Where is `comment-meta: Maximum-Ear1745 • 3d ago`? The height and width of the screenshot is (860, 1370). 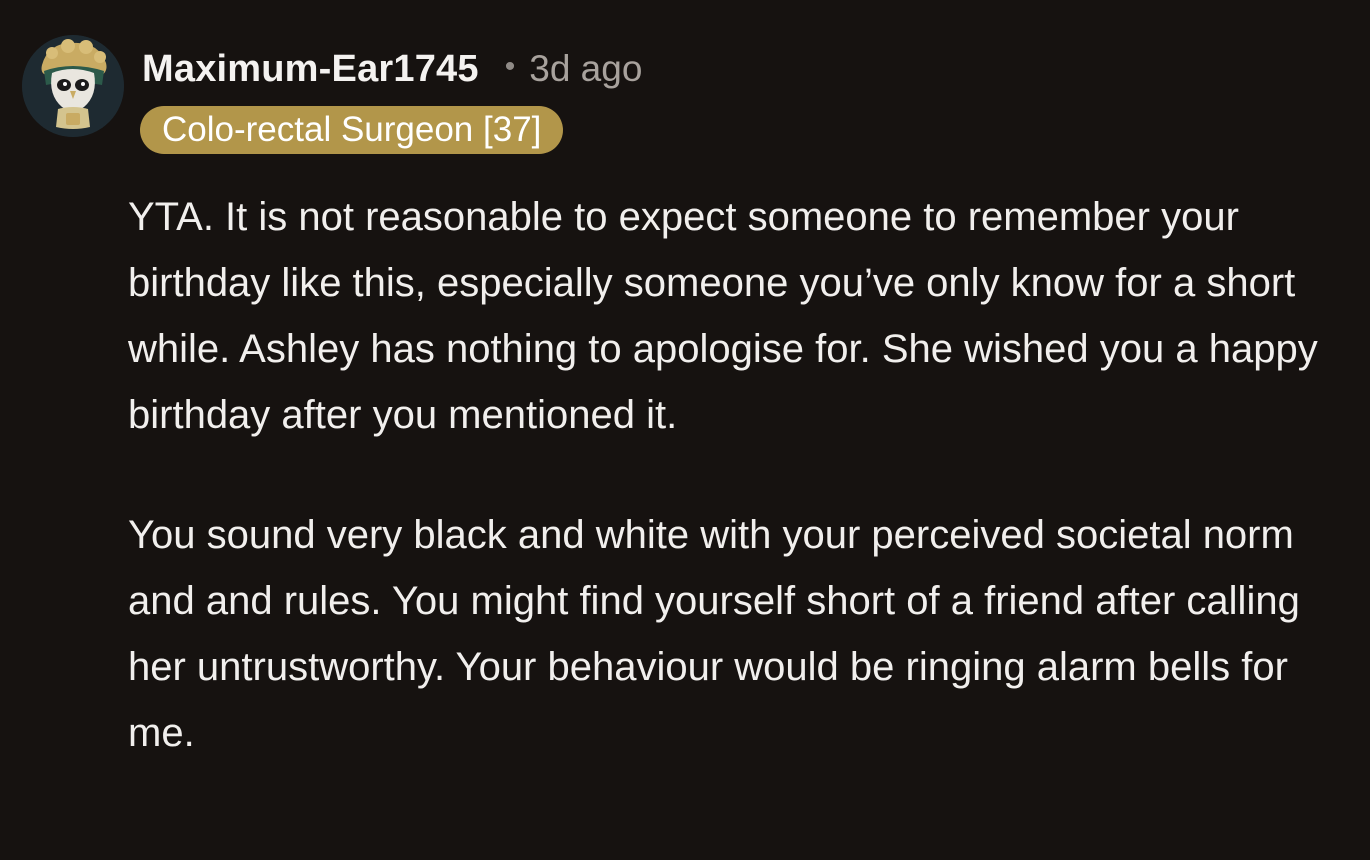 comment-meta: Maximum-Ear1745 • 3d ago is located at coordinates (392, 69).